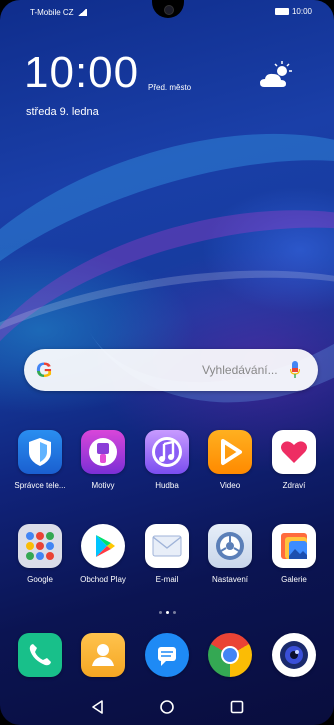 This screenshot has height=725, width=334. Describe the element at coordinates (40, 546) in the screenshot. I see `folder-icon` at that location.